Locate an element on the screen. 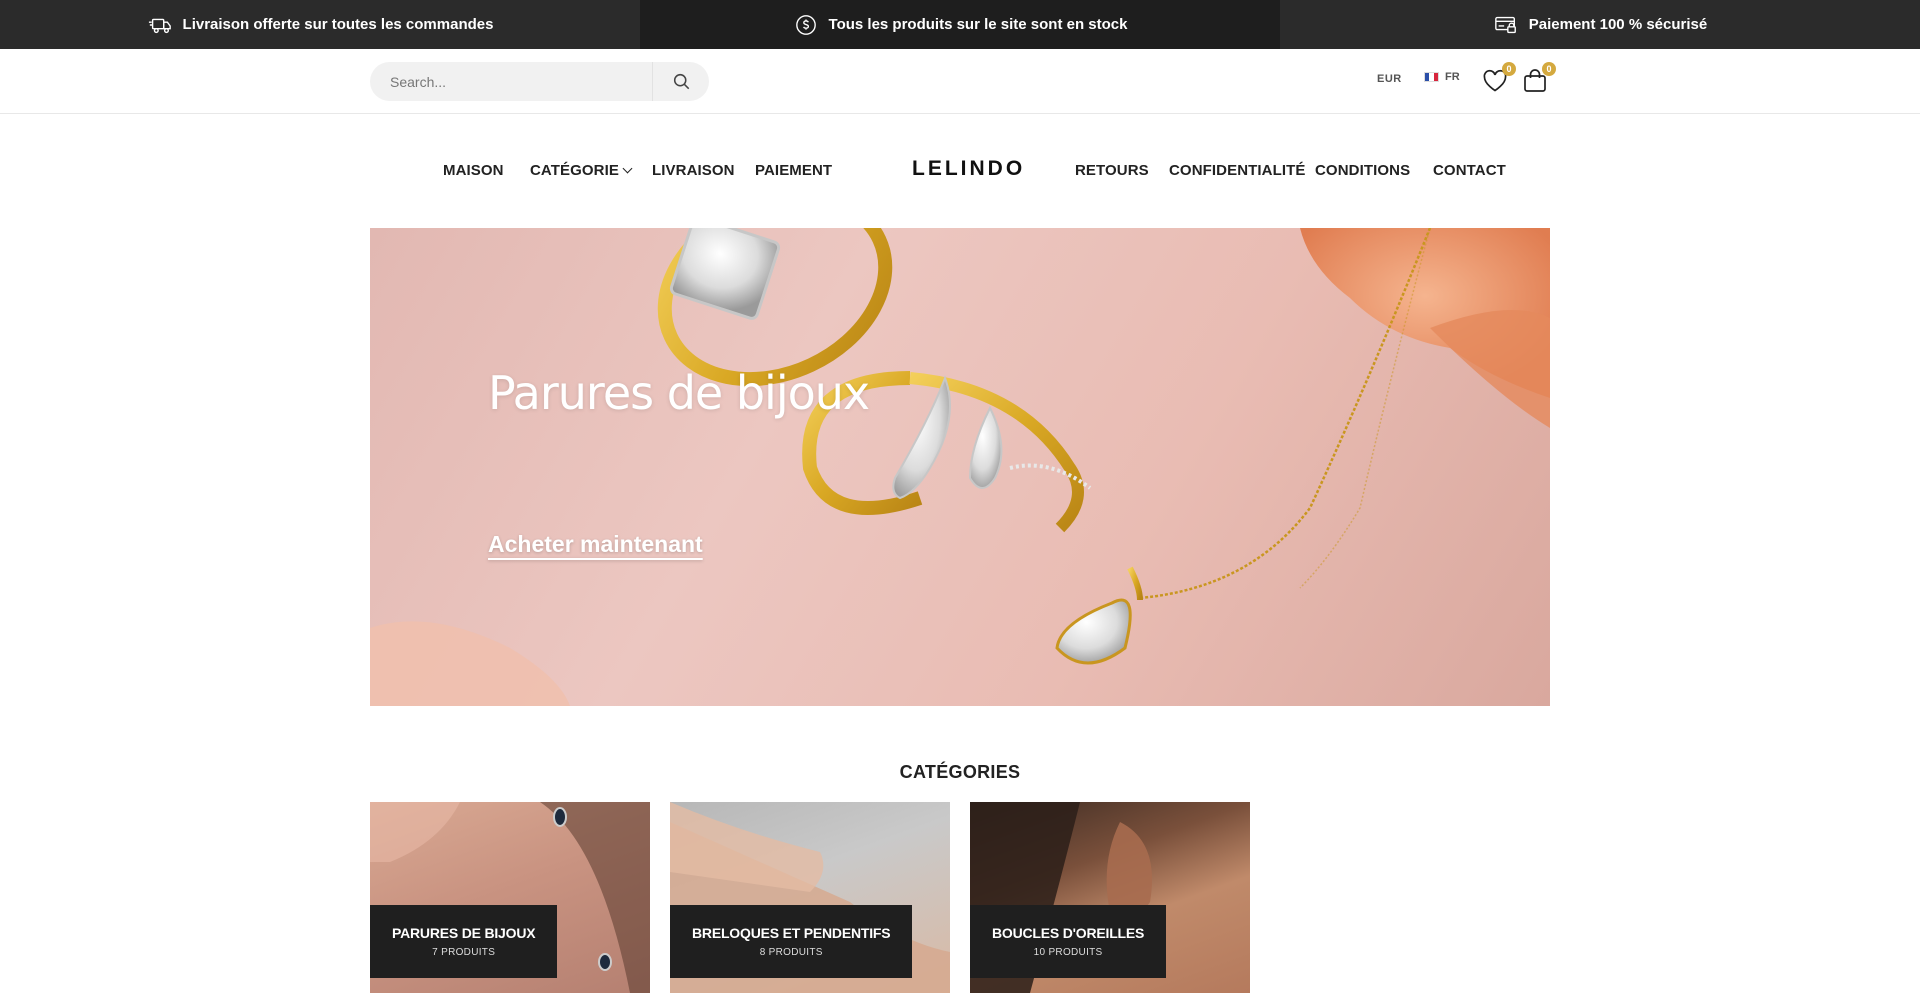 The width and height of the screenshot is (1920, 993). search-icon is located at coordinates (681, 81).